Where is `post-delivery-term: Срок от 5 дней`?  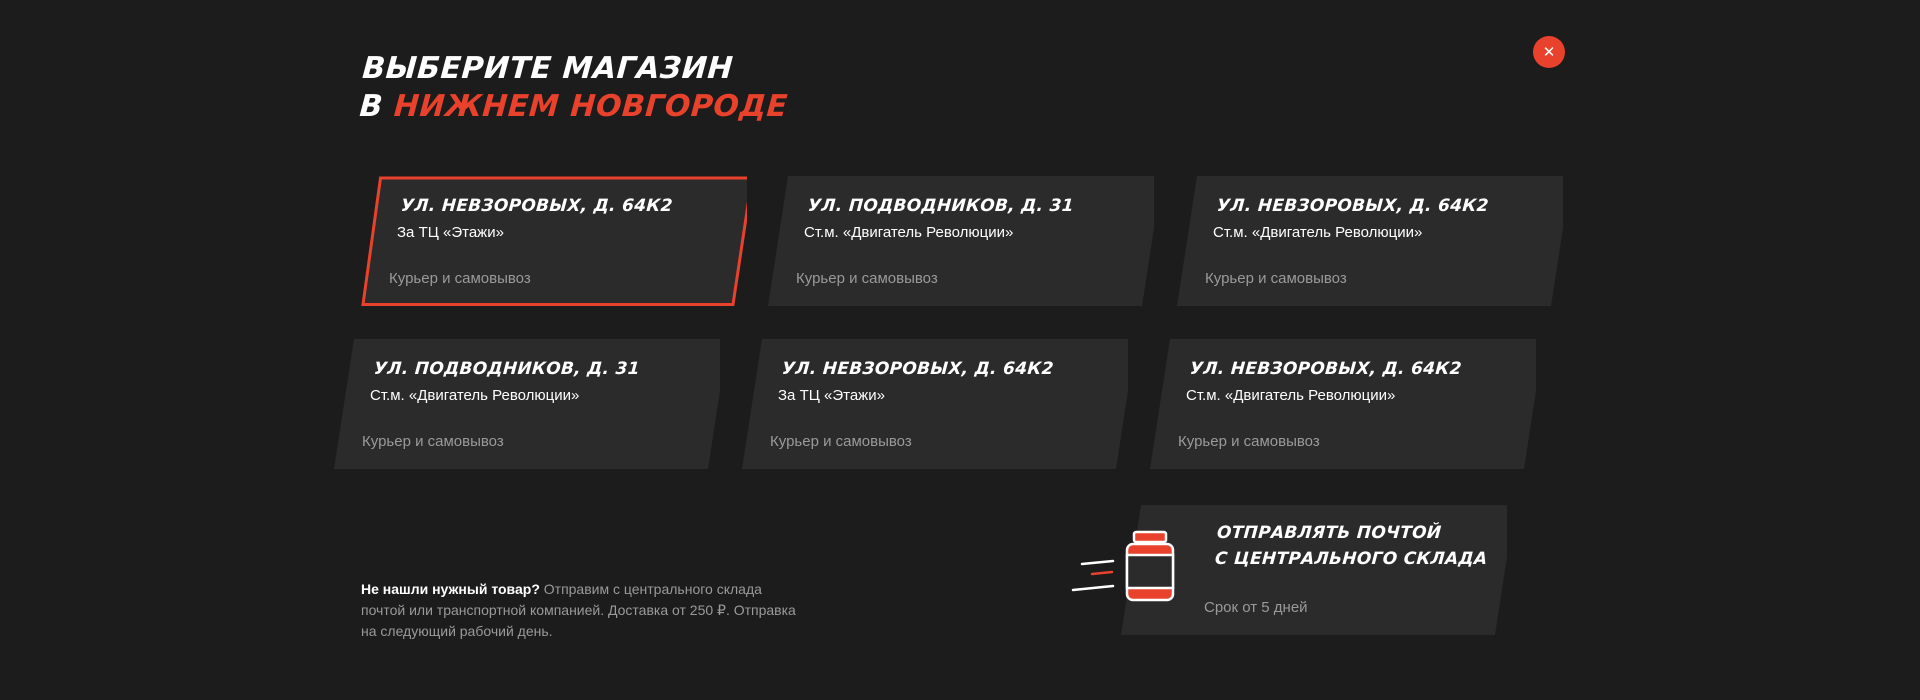 post-delivery-term: Срок от 5 дней is located at coordinates (1256, 607).